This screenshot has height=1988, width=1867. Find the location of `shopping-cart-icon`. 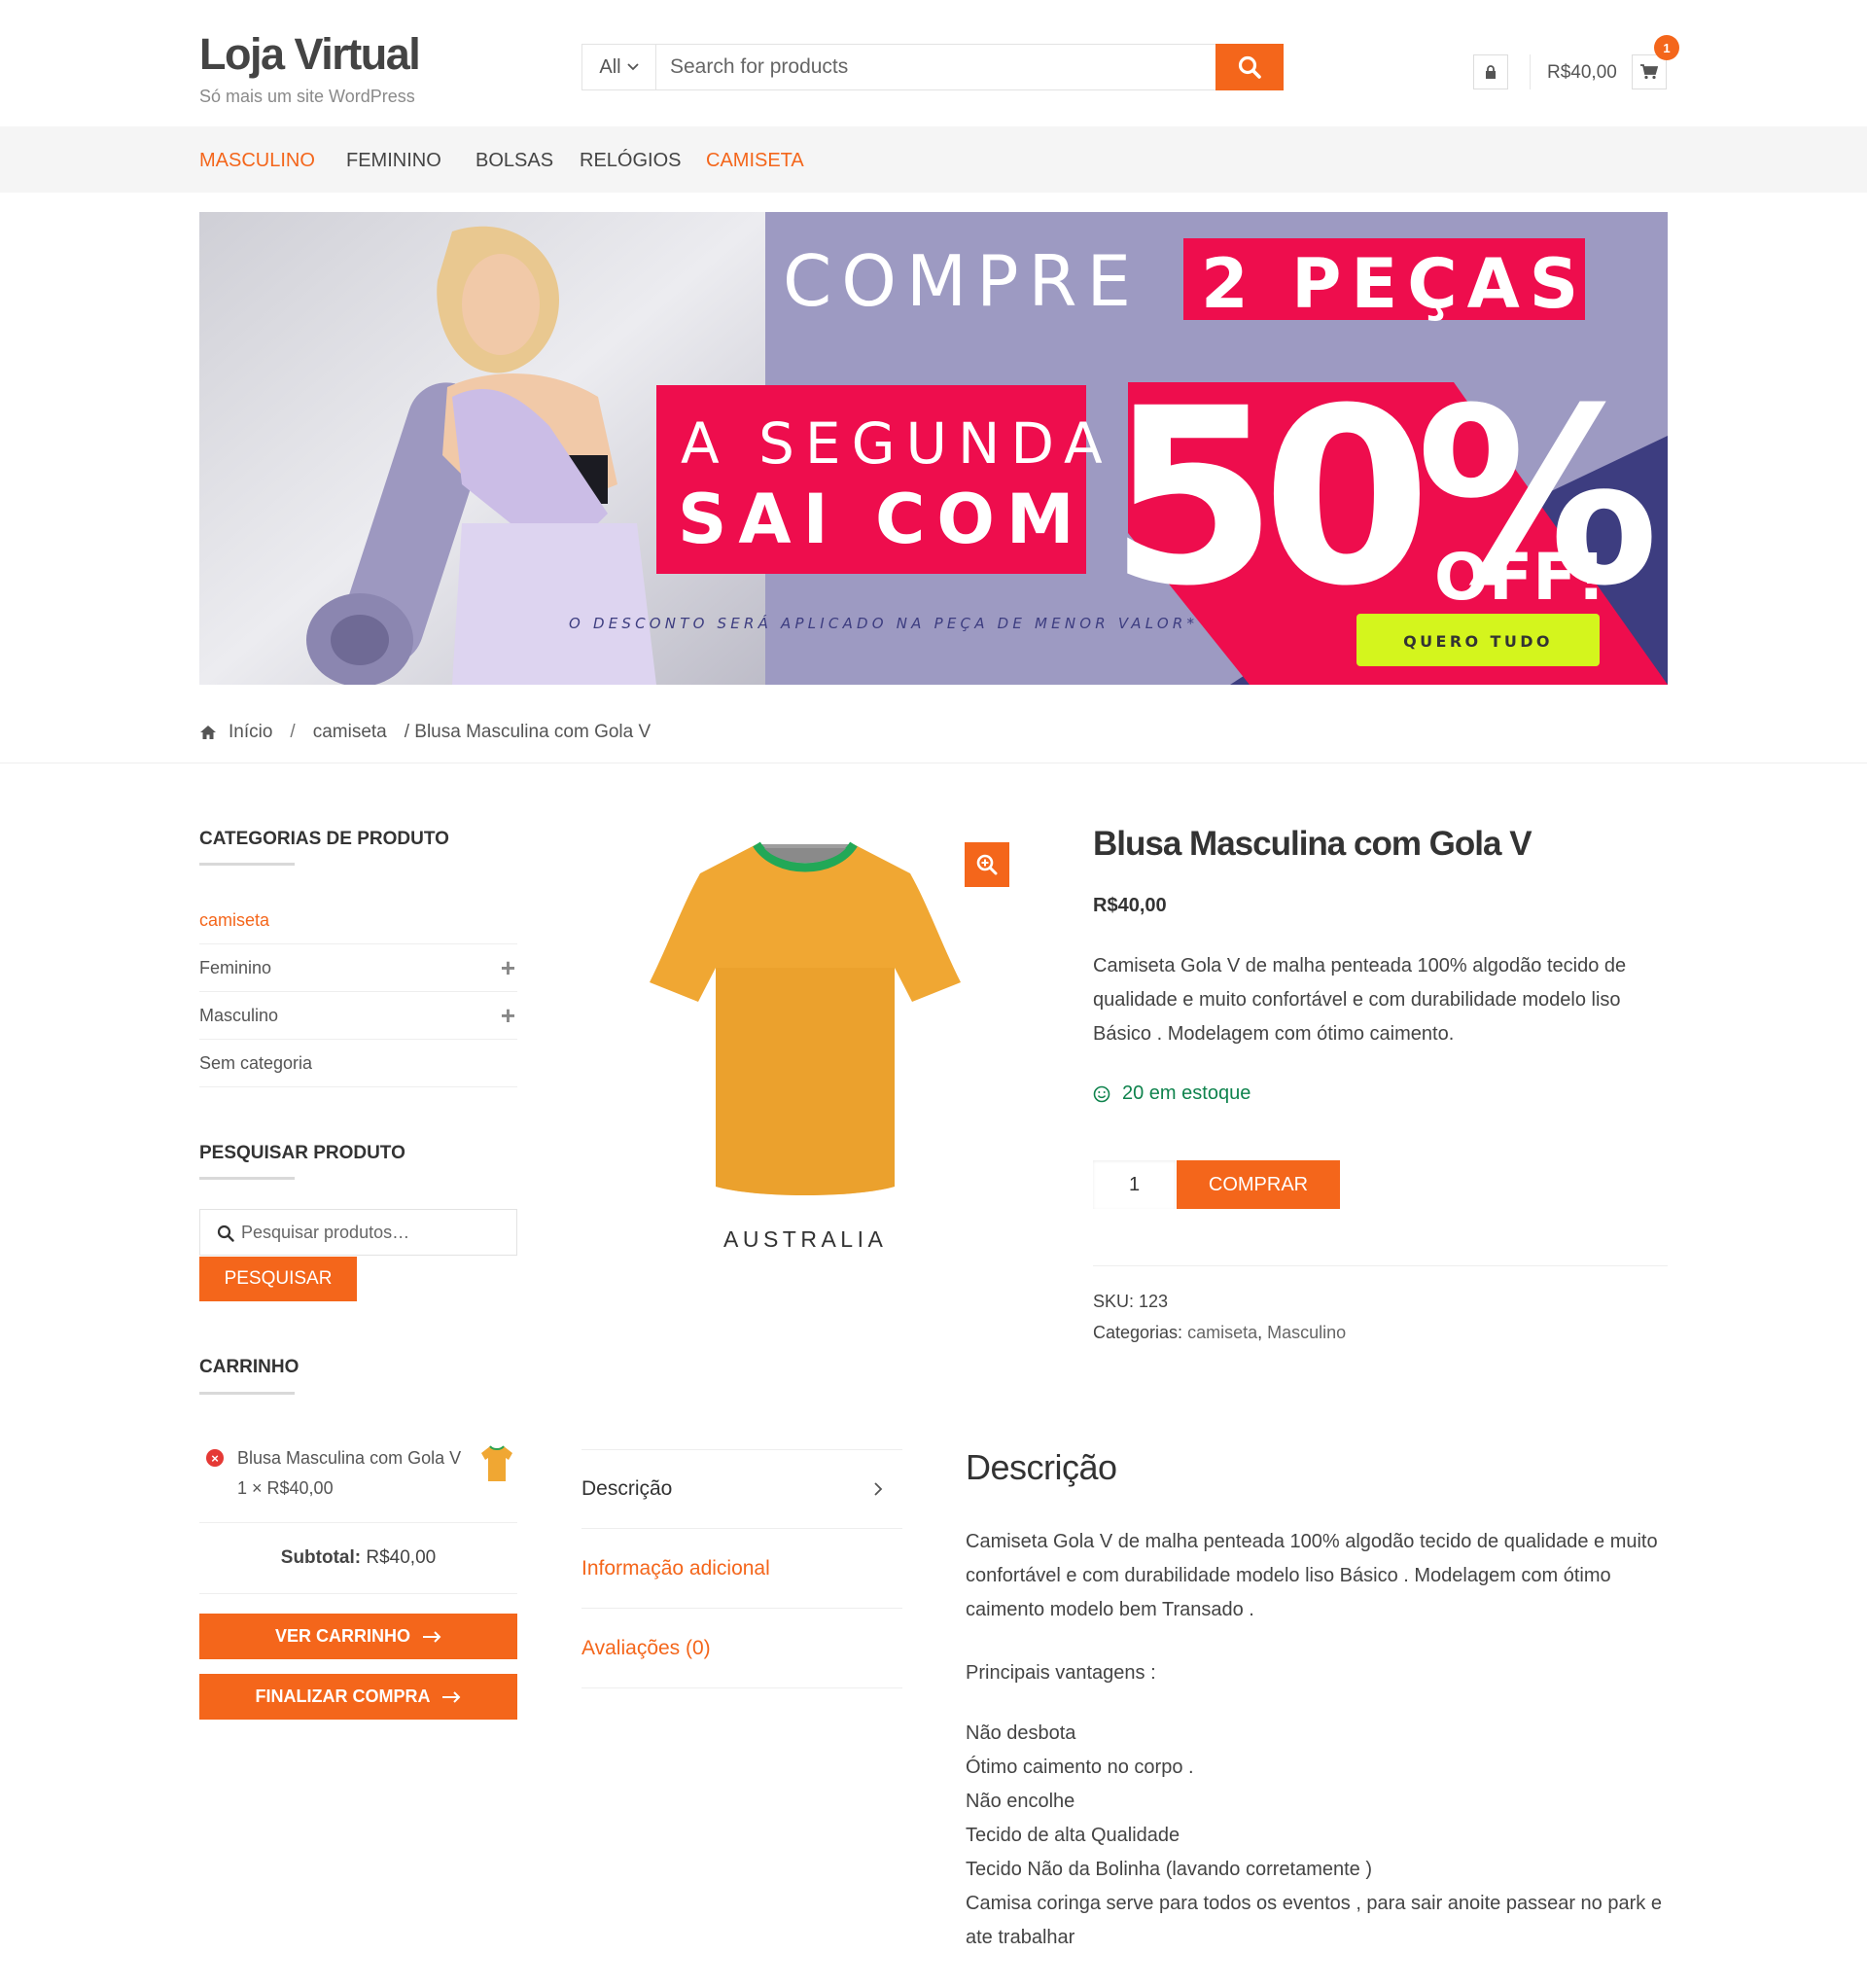

shopping-cart-icon is located at coordinates (1649, 72).